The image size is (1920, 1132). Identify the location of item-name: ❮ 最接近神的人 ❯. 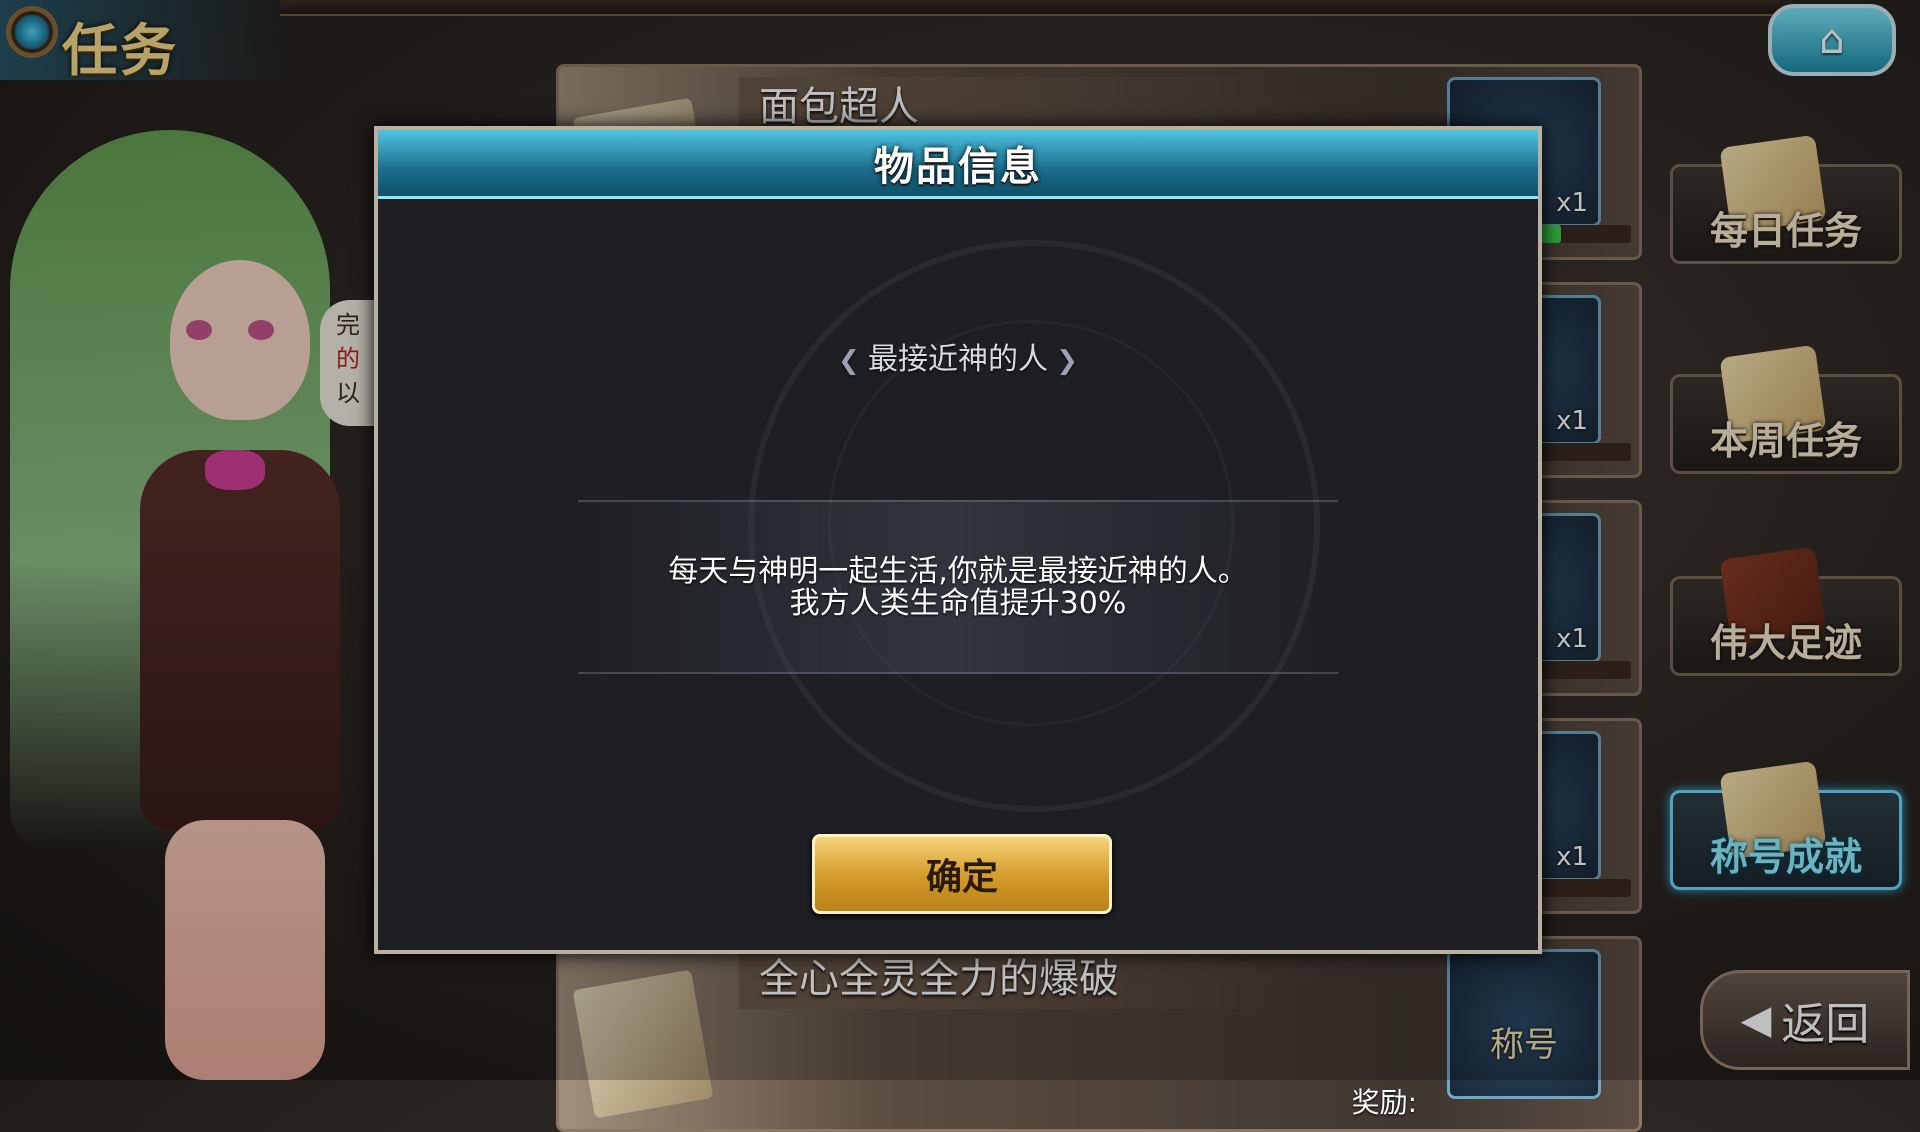
(958, 356).